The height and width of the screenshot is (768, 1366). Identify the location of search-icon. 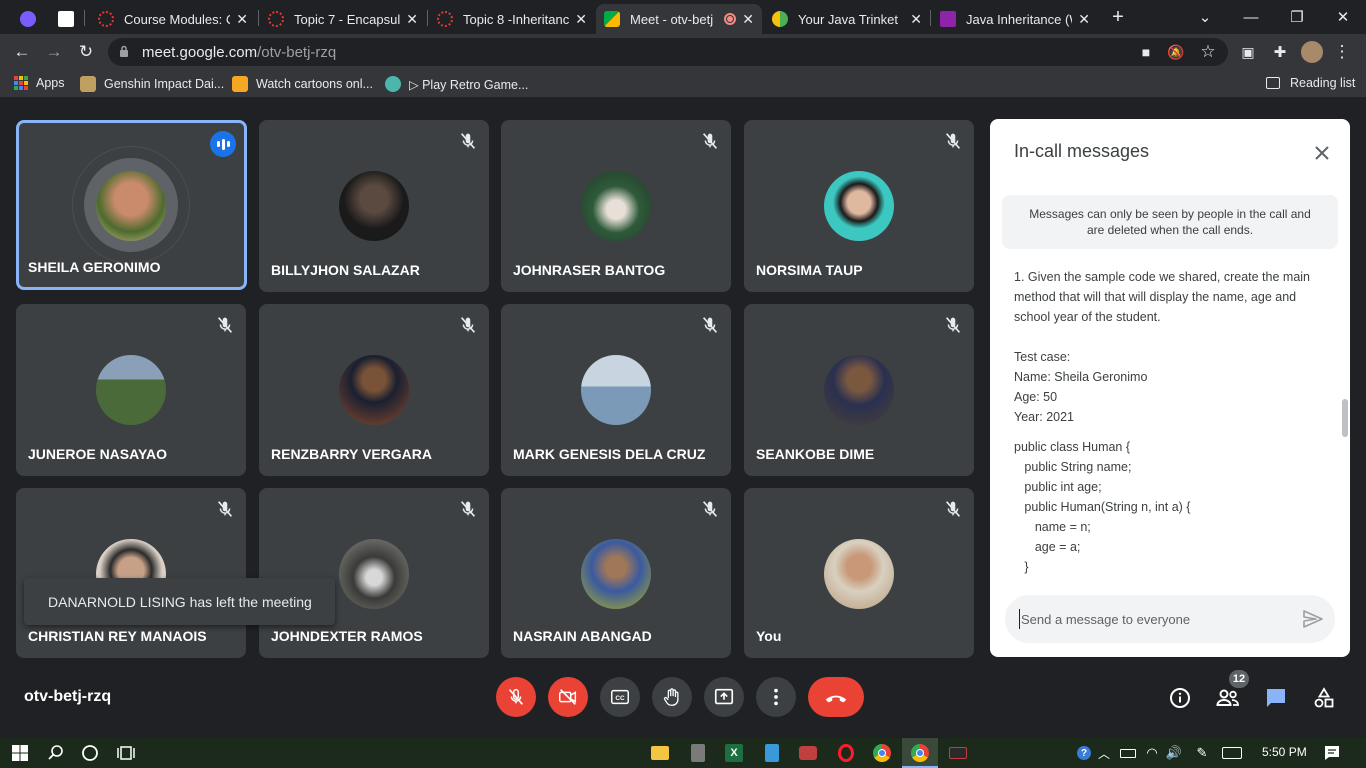
(56, 753).